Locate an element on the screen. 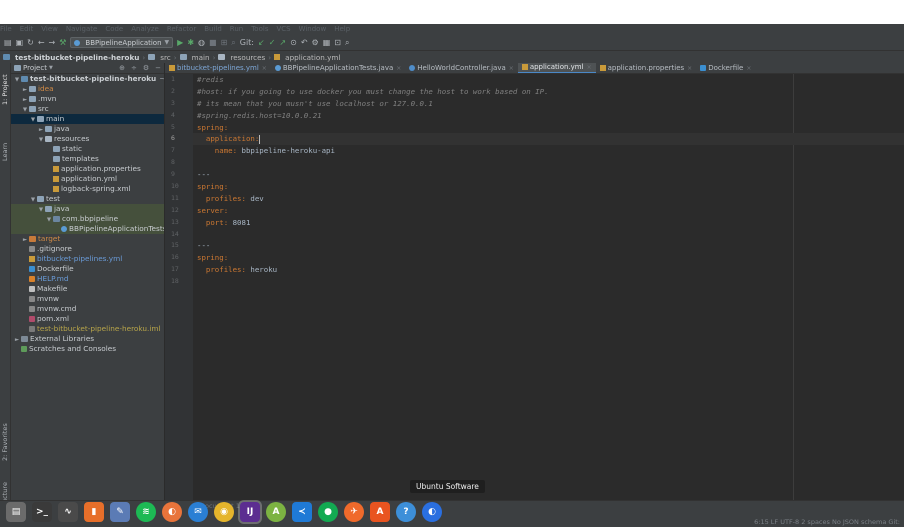 Image resolution: width=904 pixels, height=527 pixels. menu-item: Build is located at coordinates (213, 29).